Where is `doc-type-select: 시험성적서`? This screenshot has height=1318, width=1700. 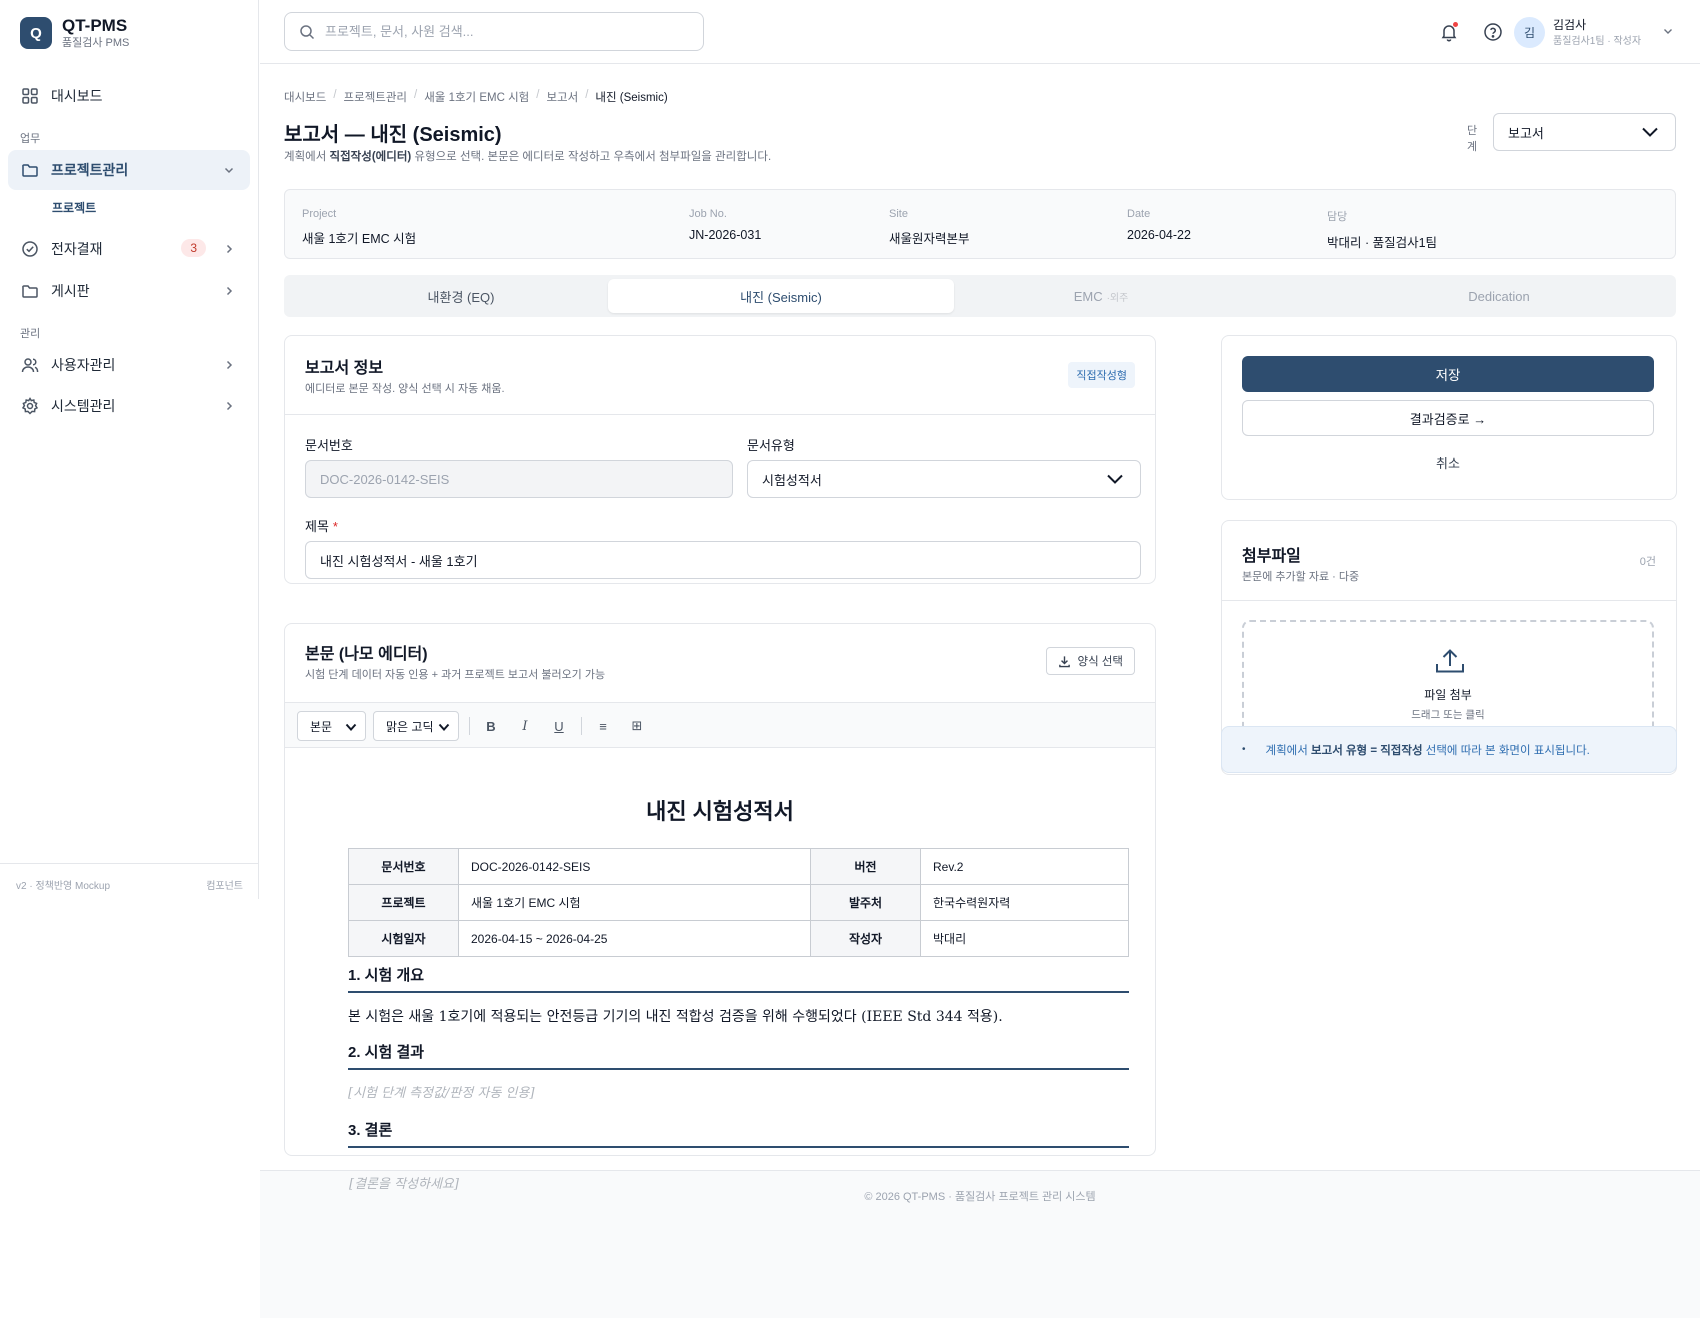
doc-type-select: 시험성적서 is located at coordinates (944, 479).